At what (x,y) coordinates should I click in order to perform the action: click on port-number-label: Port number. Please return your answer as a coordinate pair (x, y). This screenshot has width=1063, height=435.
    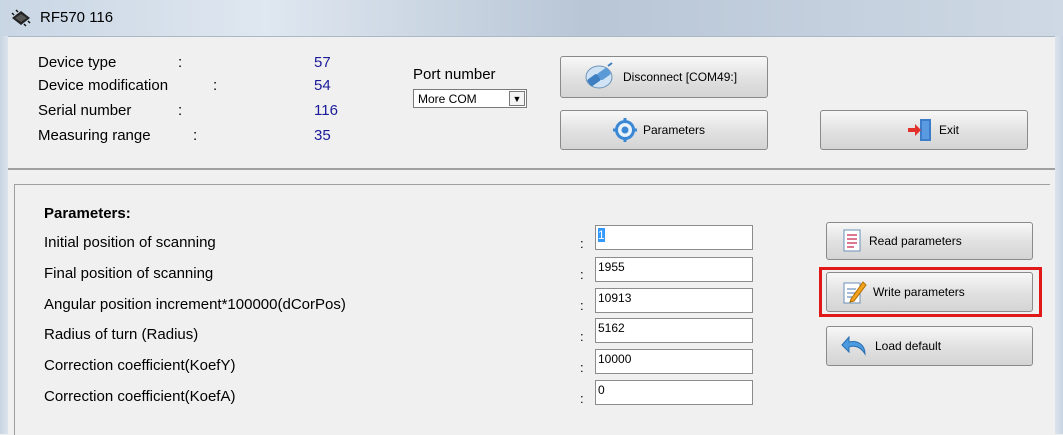
    Looking at the image, I should click on (454, 74).